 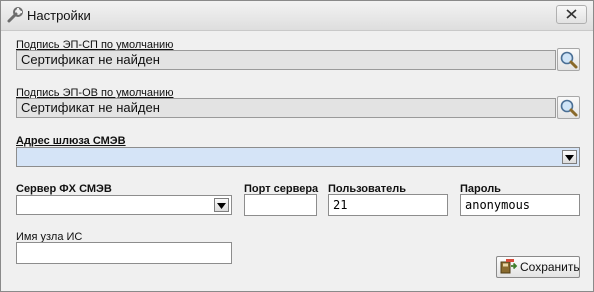 I want to click on gateway-label: Адрес шлюза СМЭВ, so click(x=71, y=141).